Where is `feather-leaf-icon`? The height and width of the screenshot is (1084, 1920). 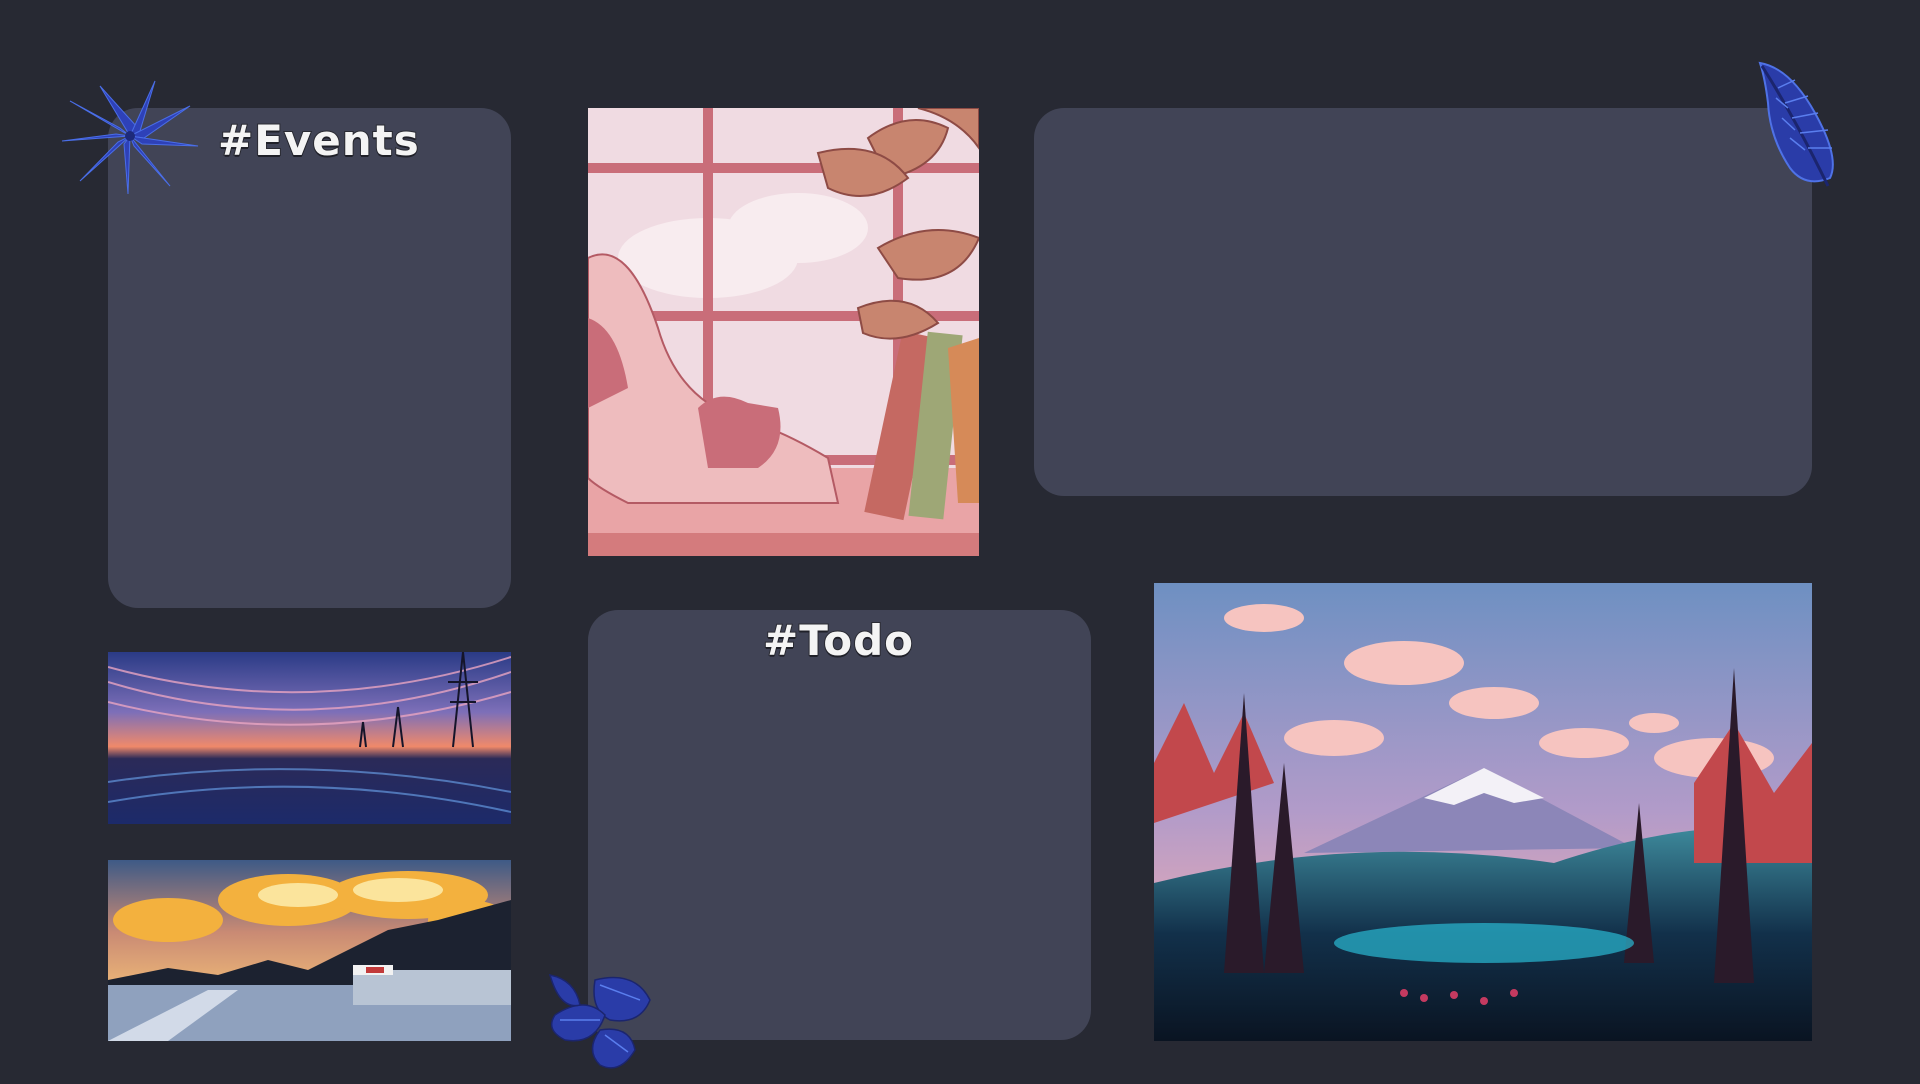
feather-leaf-icon is located at coordinates (1800, 127).